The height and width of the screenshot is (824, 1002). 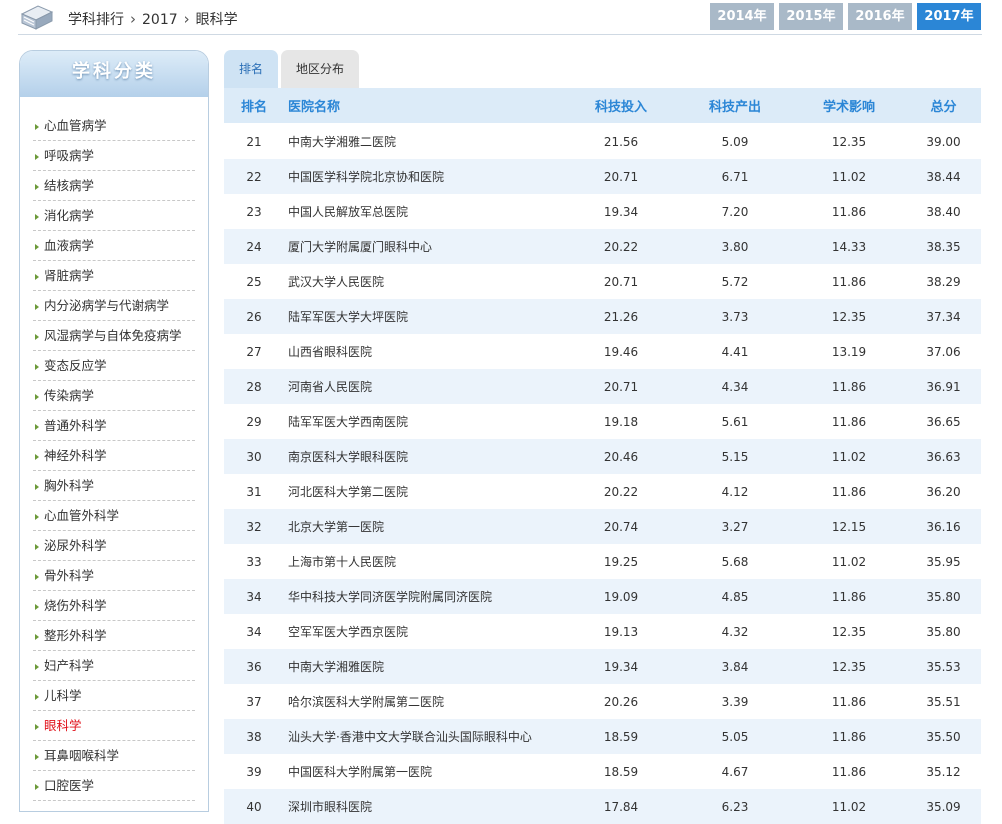 I want to click on hospital-name-cell: 陆军军医大学大坪医院, so click(x=424, y=316).